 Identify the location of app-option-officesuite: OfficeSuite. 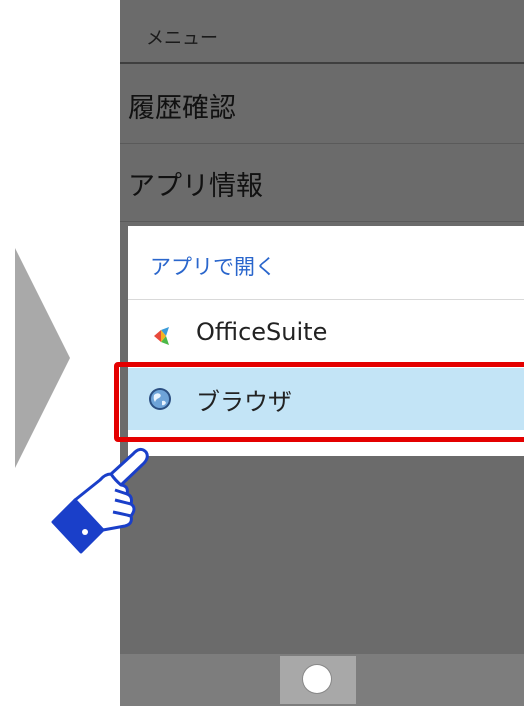
(326, 335).